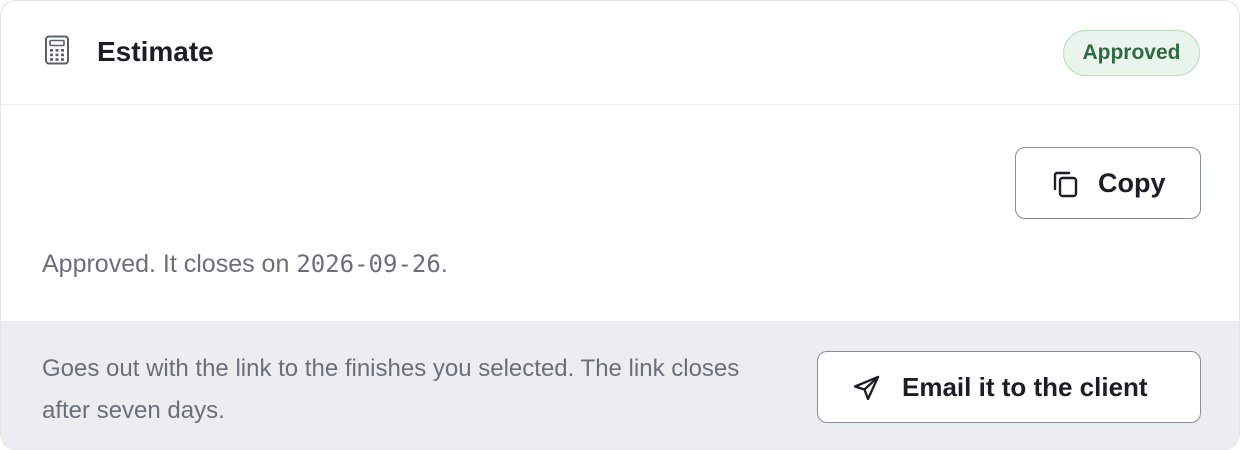 This screenshot has height=450, width=1240. What do you see at coordinates (867, 388) in the screenshot?
I see `send-icon` at bounding box center [867, 388].